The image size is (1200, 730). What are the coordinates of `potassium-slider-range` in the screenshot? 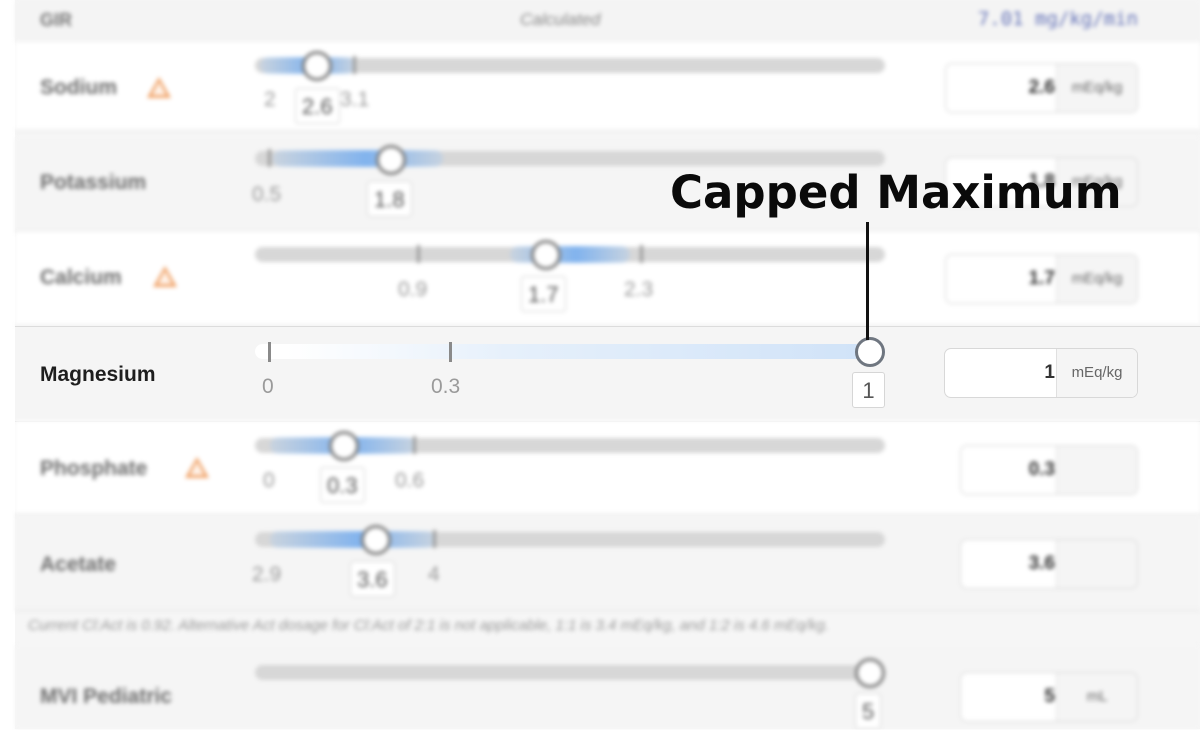 It's located at (358, 158).